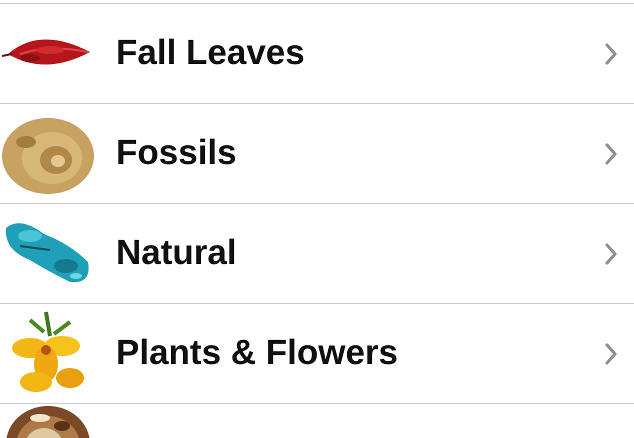 Image resolution: width=634 pixels, height=438 pixels. I want to click on row-label: Fossils, so click(176, 153).